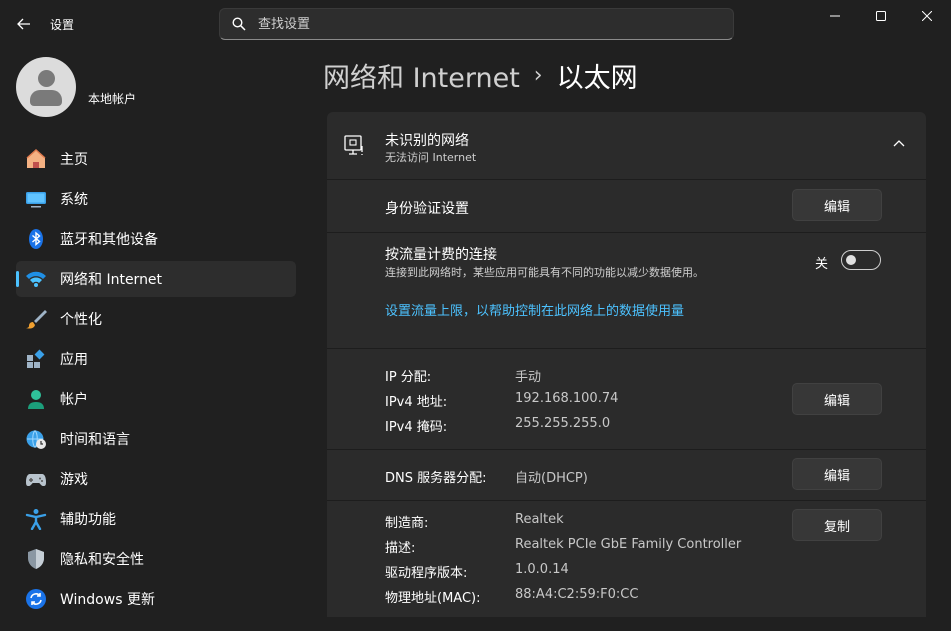  I want to click on wifi-icon, so click(36, 279).